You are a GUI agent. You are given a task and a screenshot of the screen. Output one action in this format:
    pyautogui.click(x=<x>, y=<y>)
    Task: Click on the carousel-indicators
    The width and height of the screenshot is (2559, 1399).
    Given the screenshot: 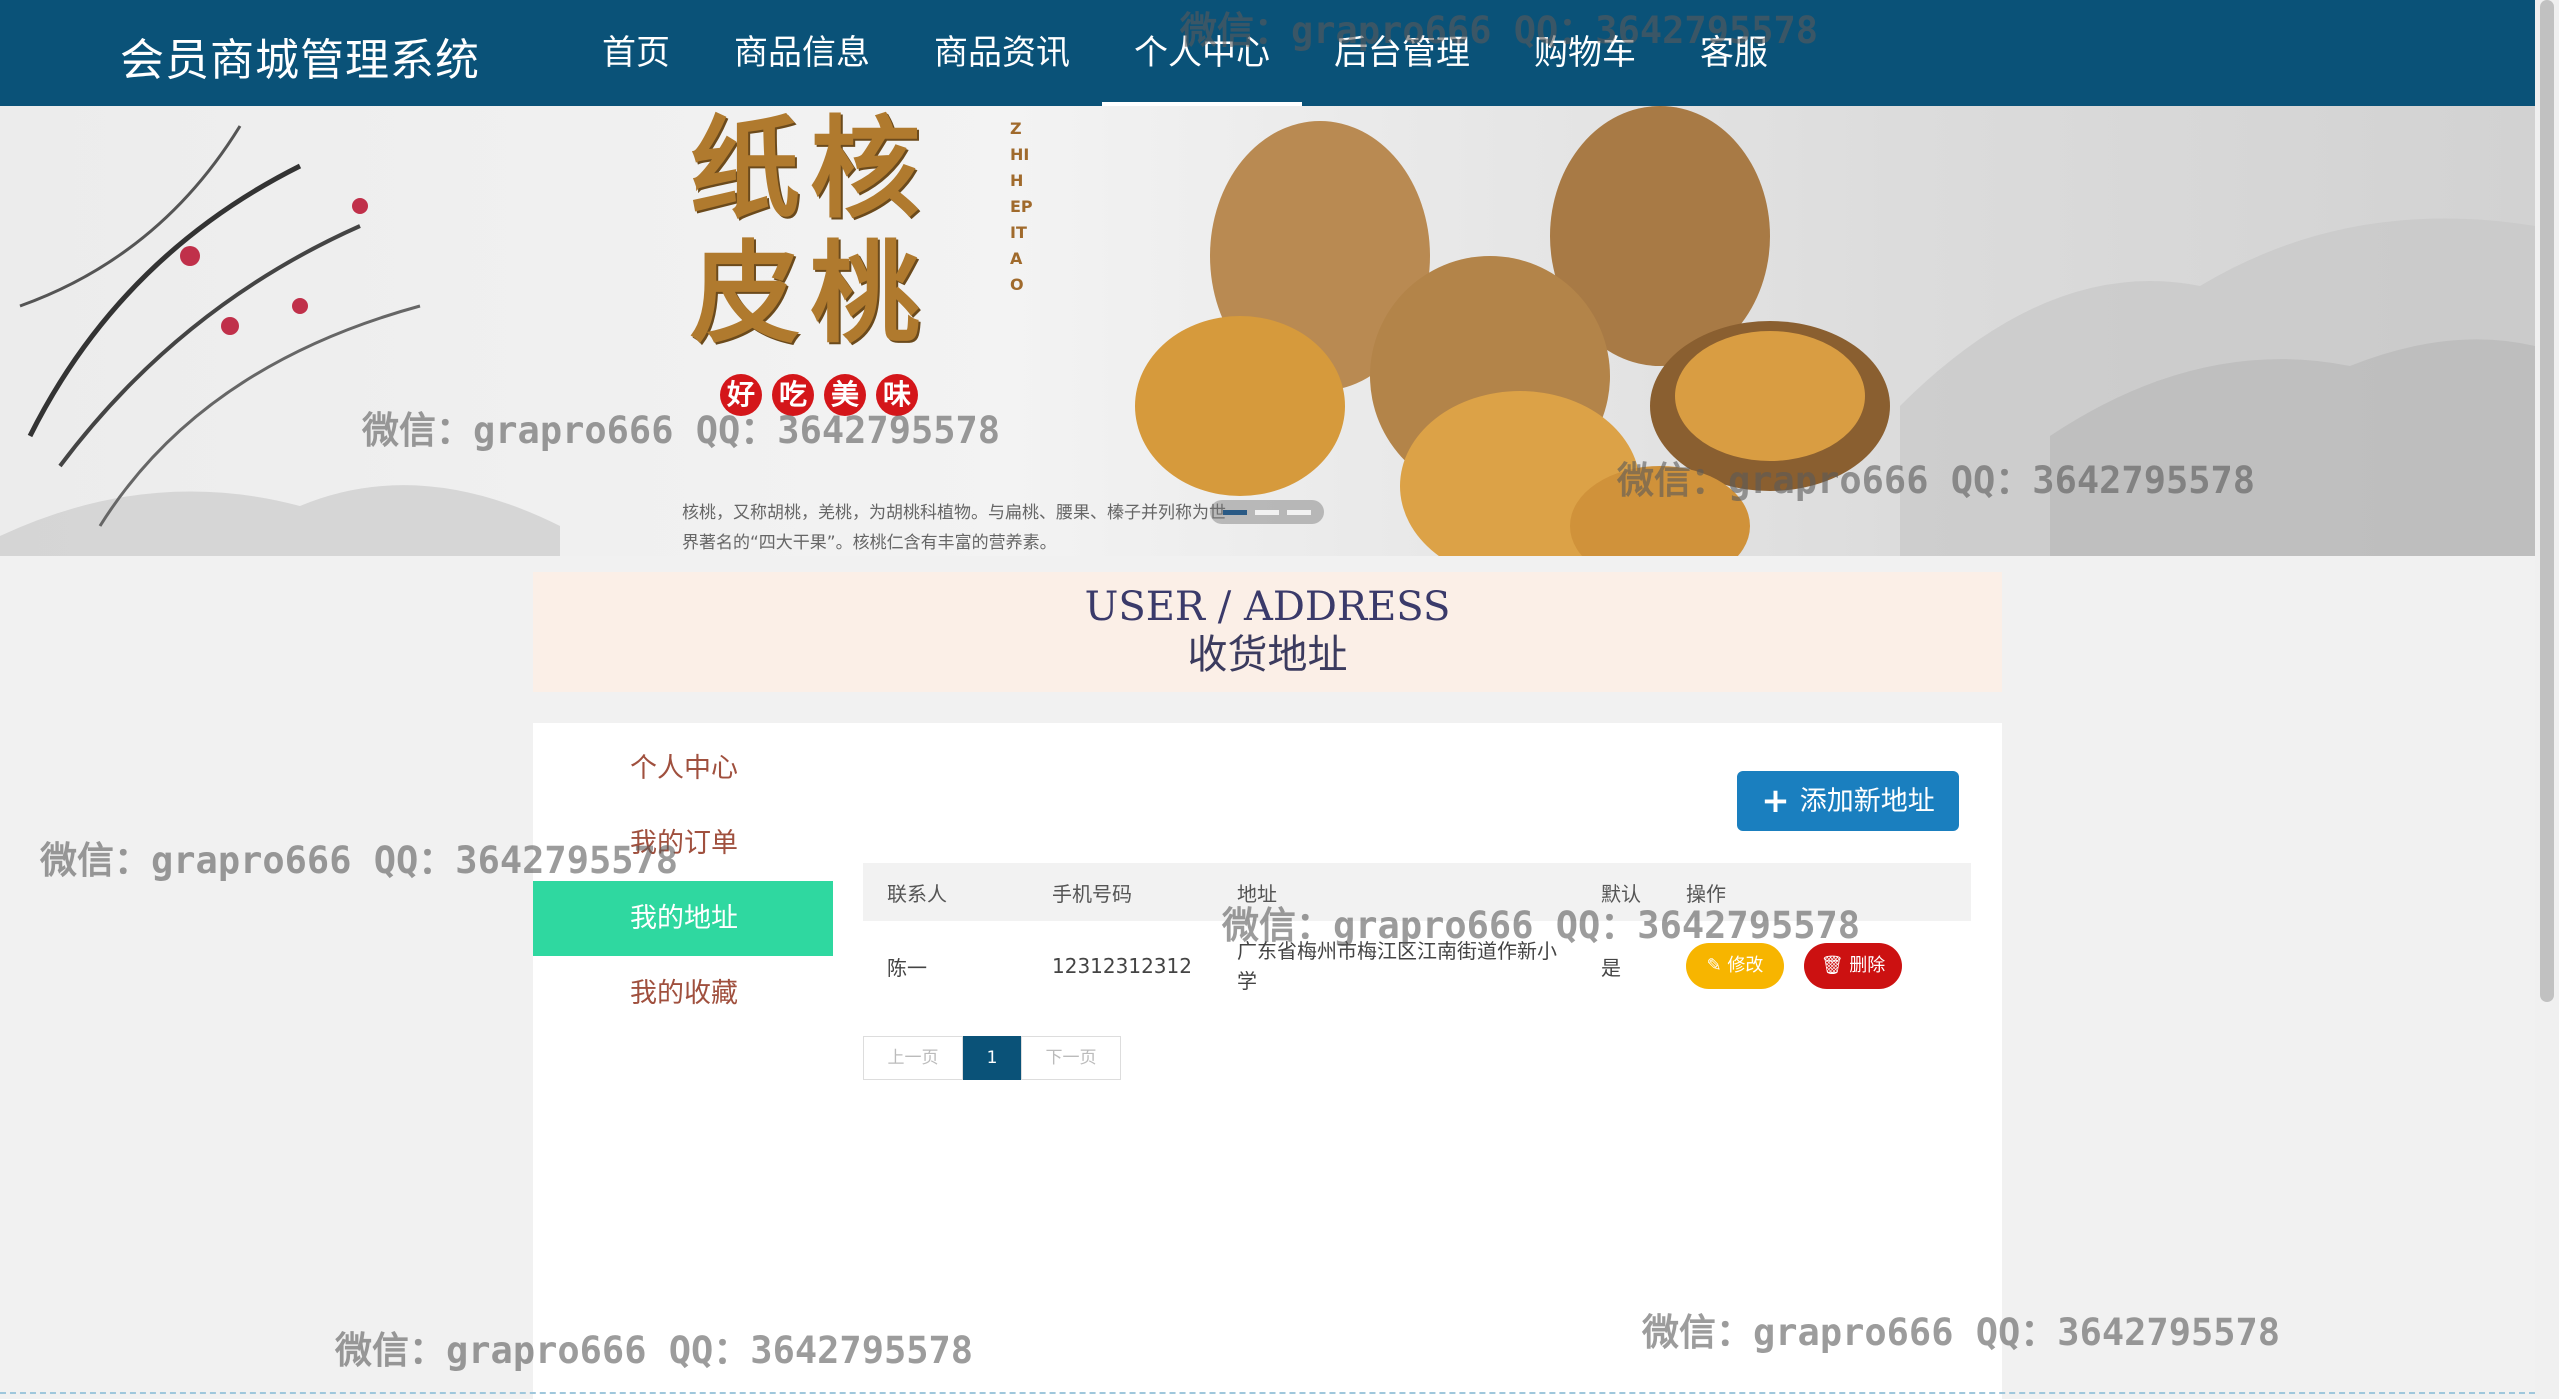 What is the action you would take?
    pyautogui.click(x=1267, y=512)
    